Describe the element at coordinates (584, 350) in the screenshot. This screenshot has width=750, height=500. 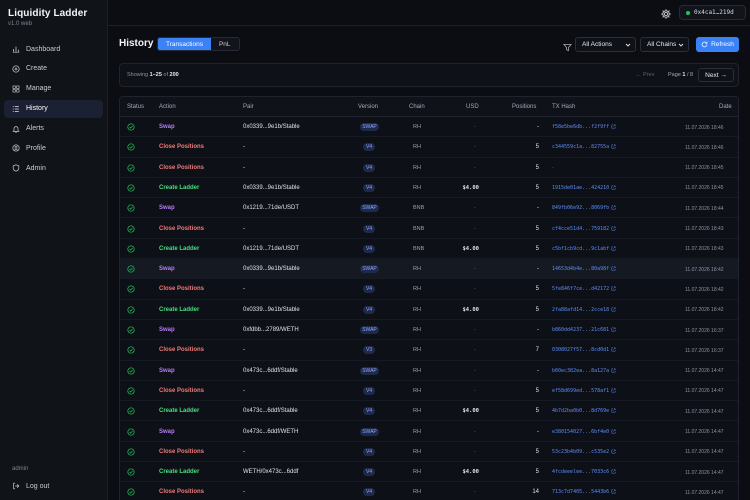
I see `tx-hash-link: 0308027f57...8cd0d1` at that location.